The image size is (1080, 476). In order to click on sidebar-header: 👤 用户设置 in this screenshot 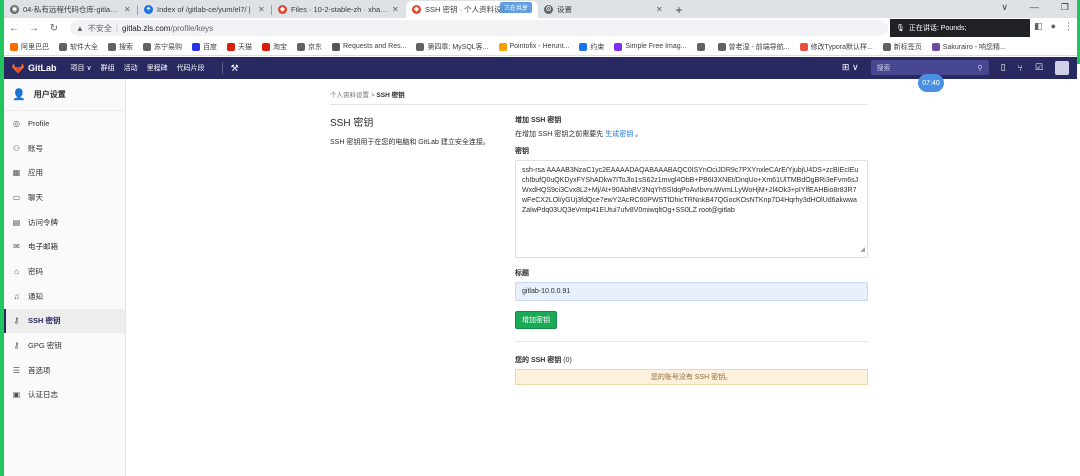, I will do `click(64, 95)`.